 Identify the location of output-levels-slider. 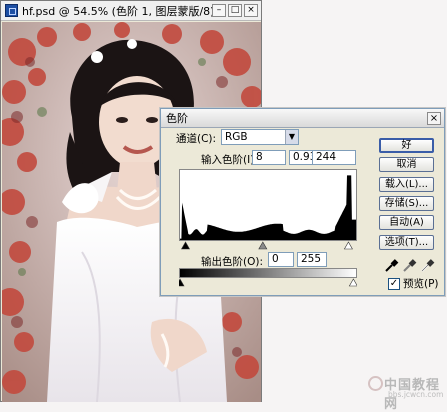
(268, 283).